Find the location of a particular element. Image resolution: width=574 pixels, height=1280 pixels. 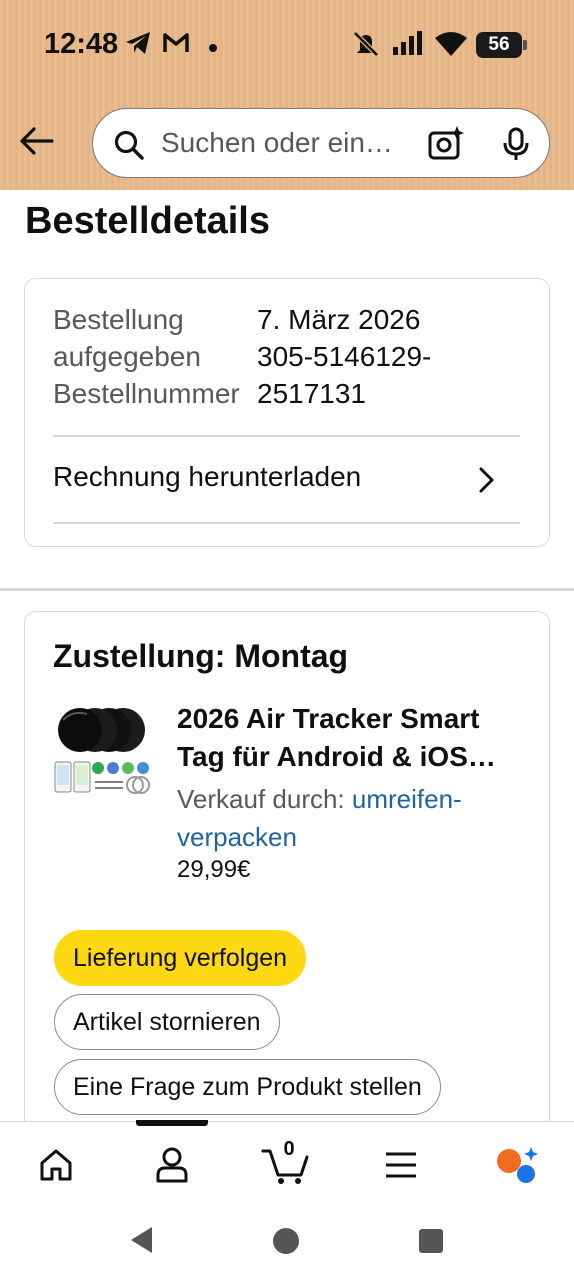

back-button is located at coordinates (37, 141).